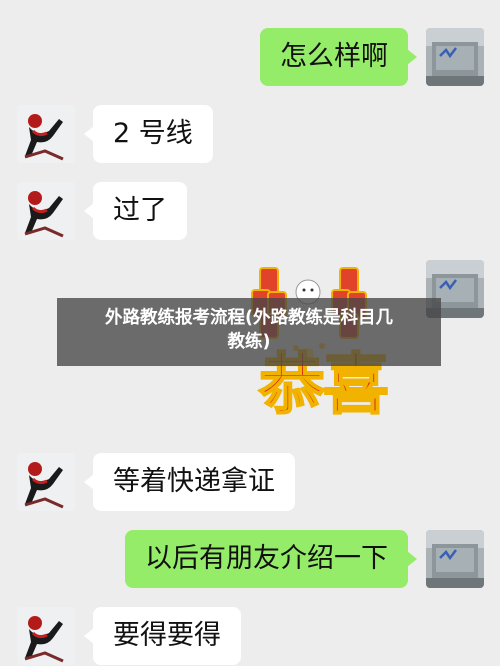 The width and height of the screenshot is (500, 666). I want to click on message-bubble: 怎么样啊, so click(338, 57).